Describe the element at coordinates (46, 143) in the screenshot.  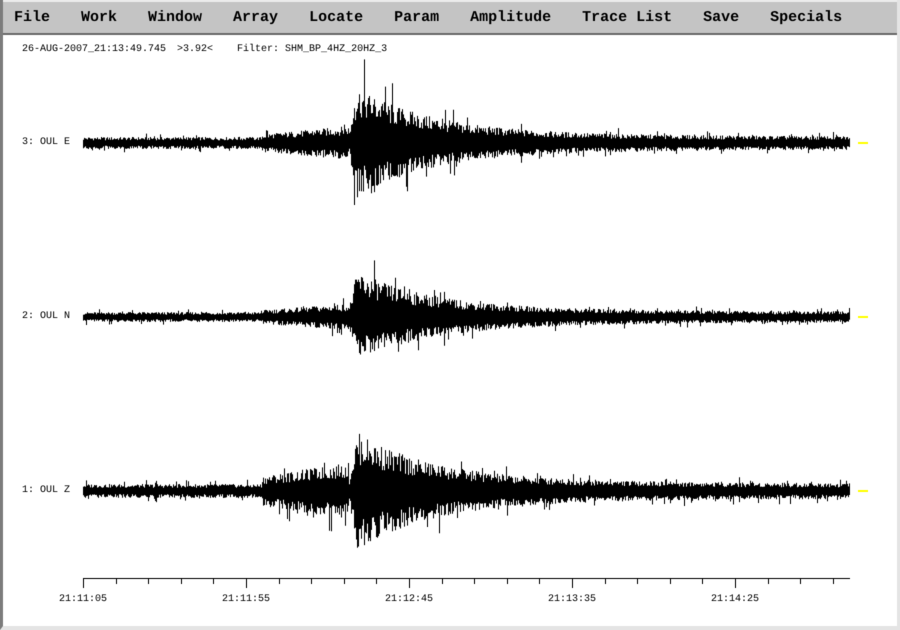
I see `trace-label: 3: OUL E` at that location.